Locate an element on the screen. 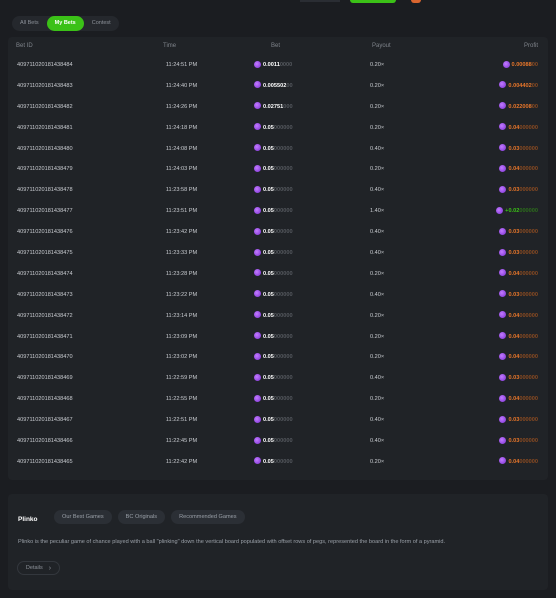  bet-amount: 0.02751 000 is located at coordinates (273, 106).